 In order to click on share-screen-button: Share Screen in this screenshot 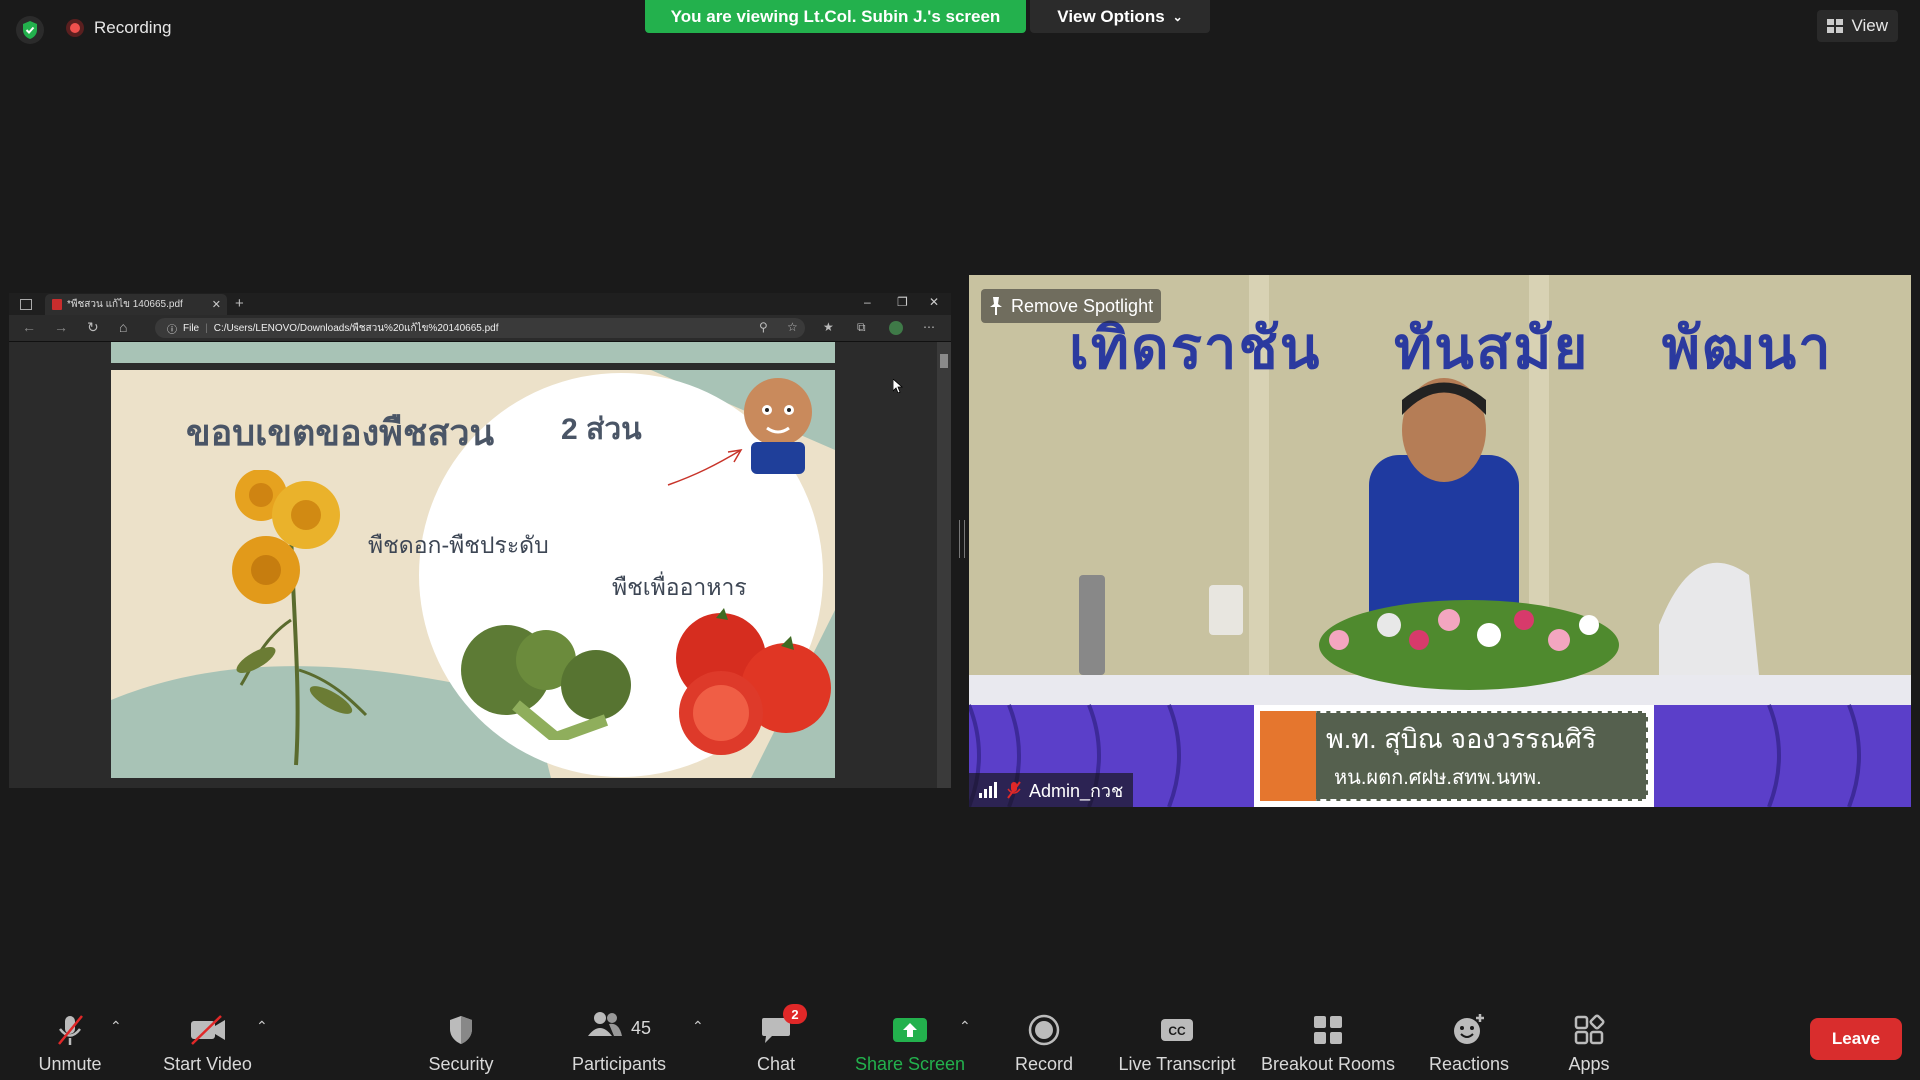, I will do `click(910, 1040)`.